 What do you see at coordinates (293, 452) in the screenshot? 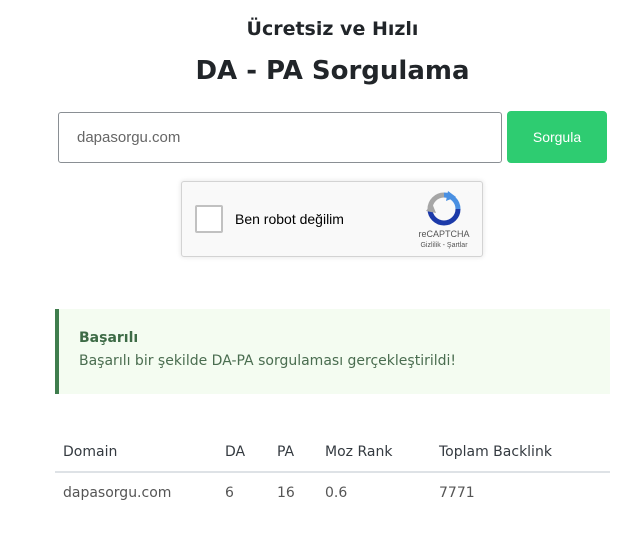
I see `column-header-pa: PA` at bounding box center [293, 452].